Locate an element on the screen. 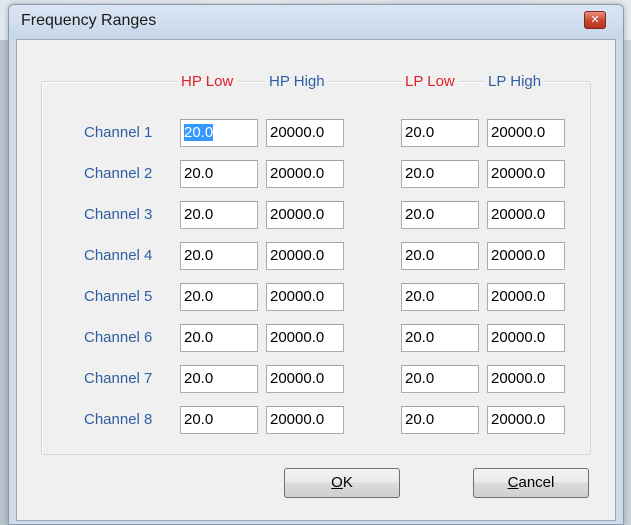 This screenshot has width=631, height=525. channel-label: Channel 4 is located at coordinates (118, 255).